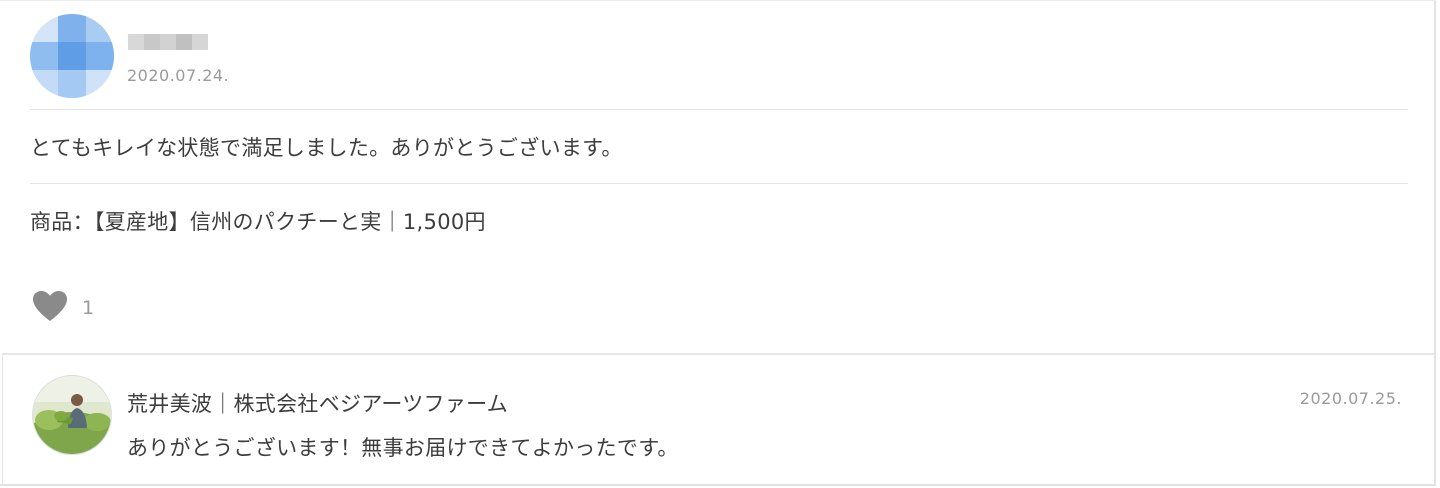 The image size is (1440, 488). What do you see at coordinates (72, 415) in the screenshot?
I see `reply-avatar` at bounding box center [72, 415].